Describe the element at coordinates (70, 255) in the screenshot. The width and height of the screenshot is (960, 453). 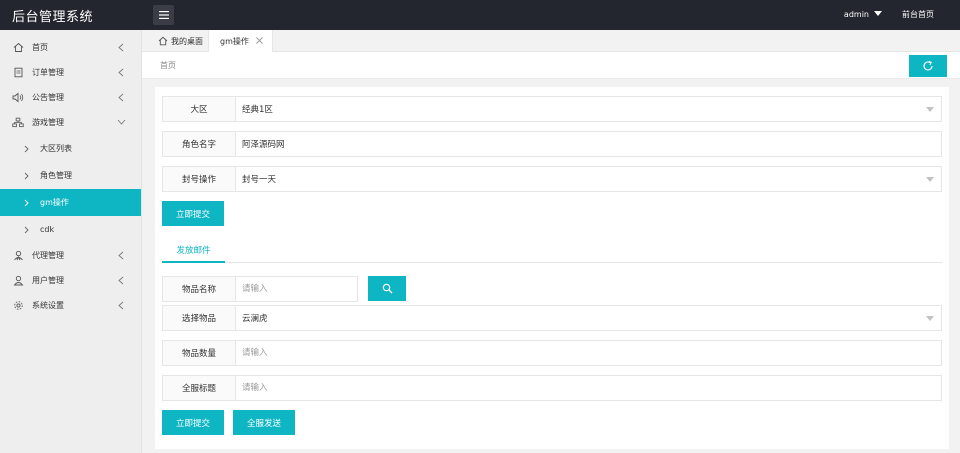
I see `sidebar-item-agents: 代理管理` at that location.